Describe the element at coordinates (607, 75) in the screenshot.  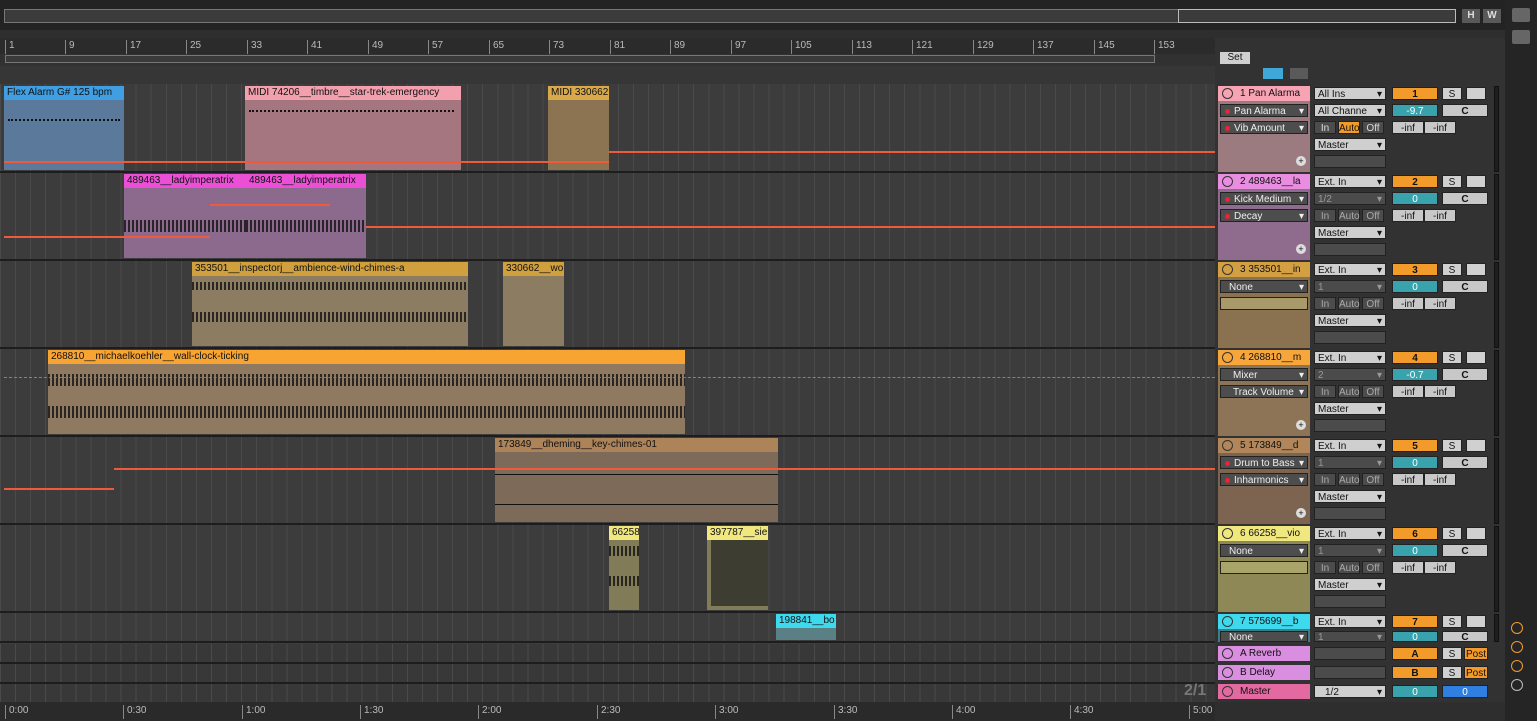
I see `locator-bar` at that location.